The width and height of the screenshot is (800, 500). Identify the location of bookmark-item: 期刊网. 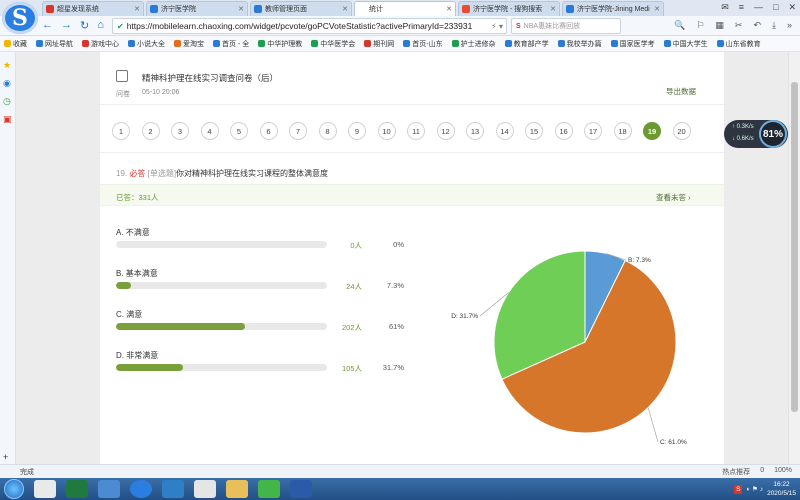
(379, 44).